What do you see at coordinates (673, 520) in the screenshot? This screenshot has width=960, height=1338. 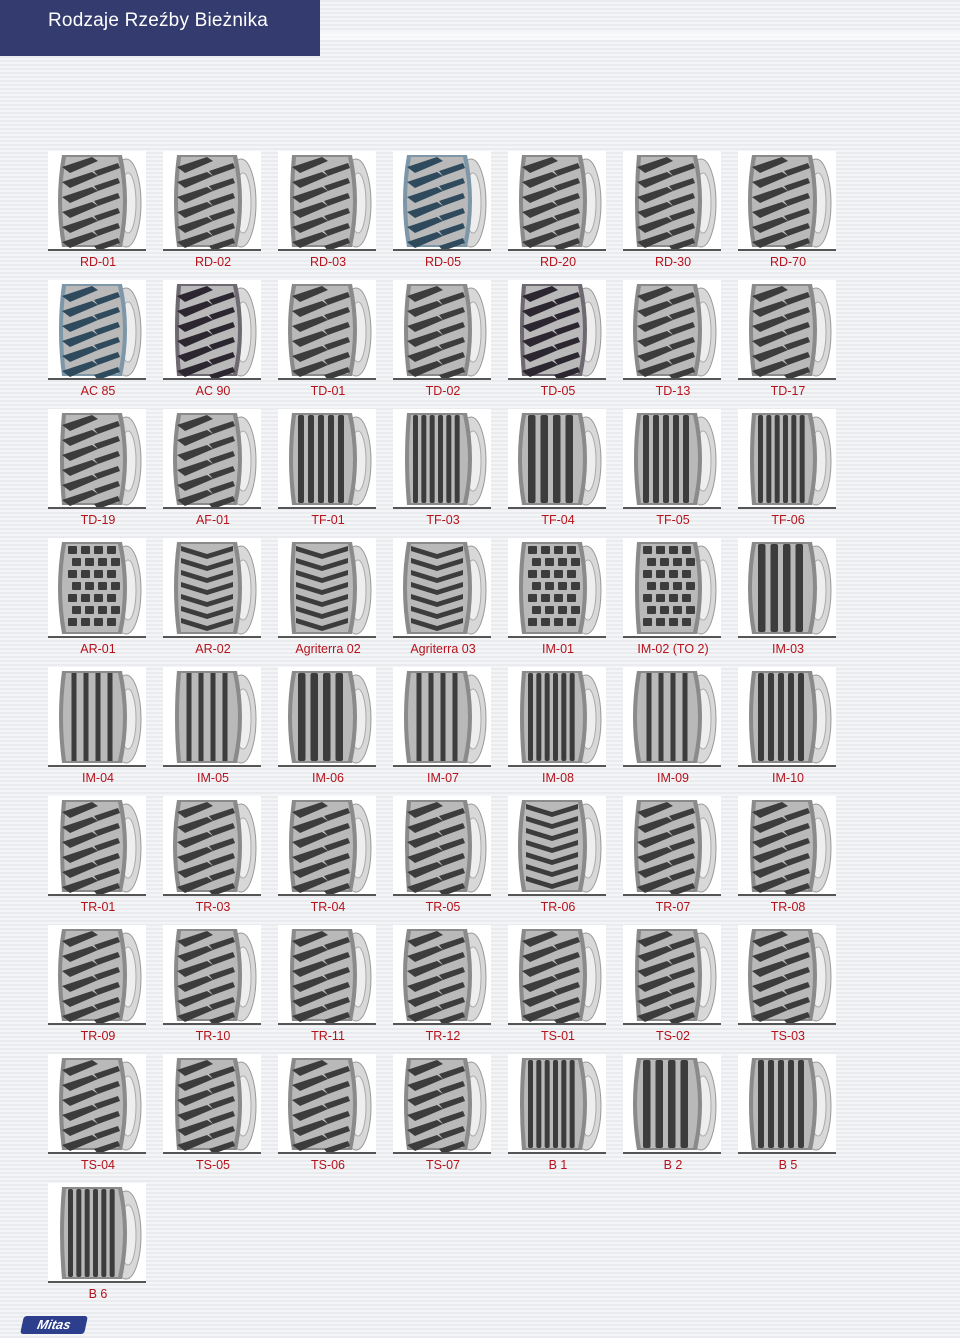 I see `tread-pattern-label: TF-05` at bounding box center [673, 520].